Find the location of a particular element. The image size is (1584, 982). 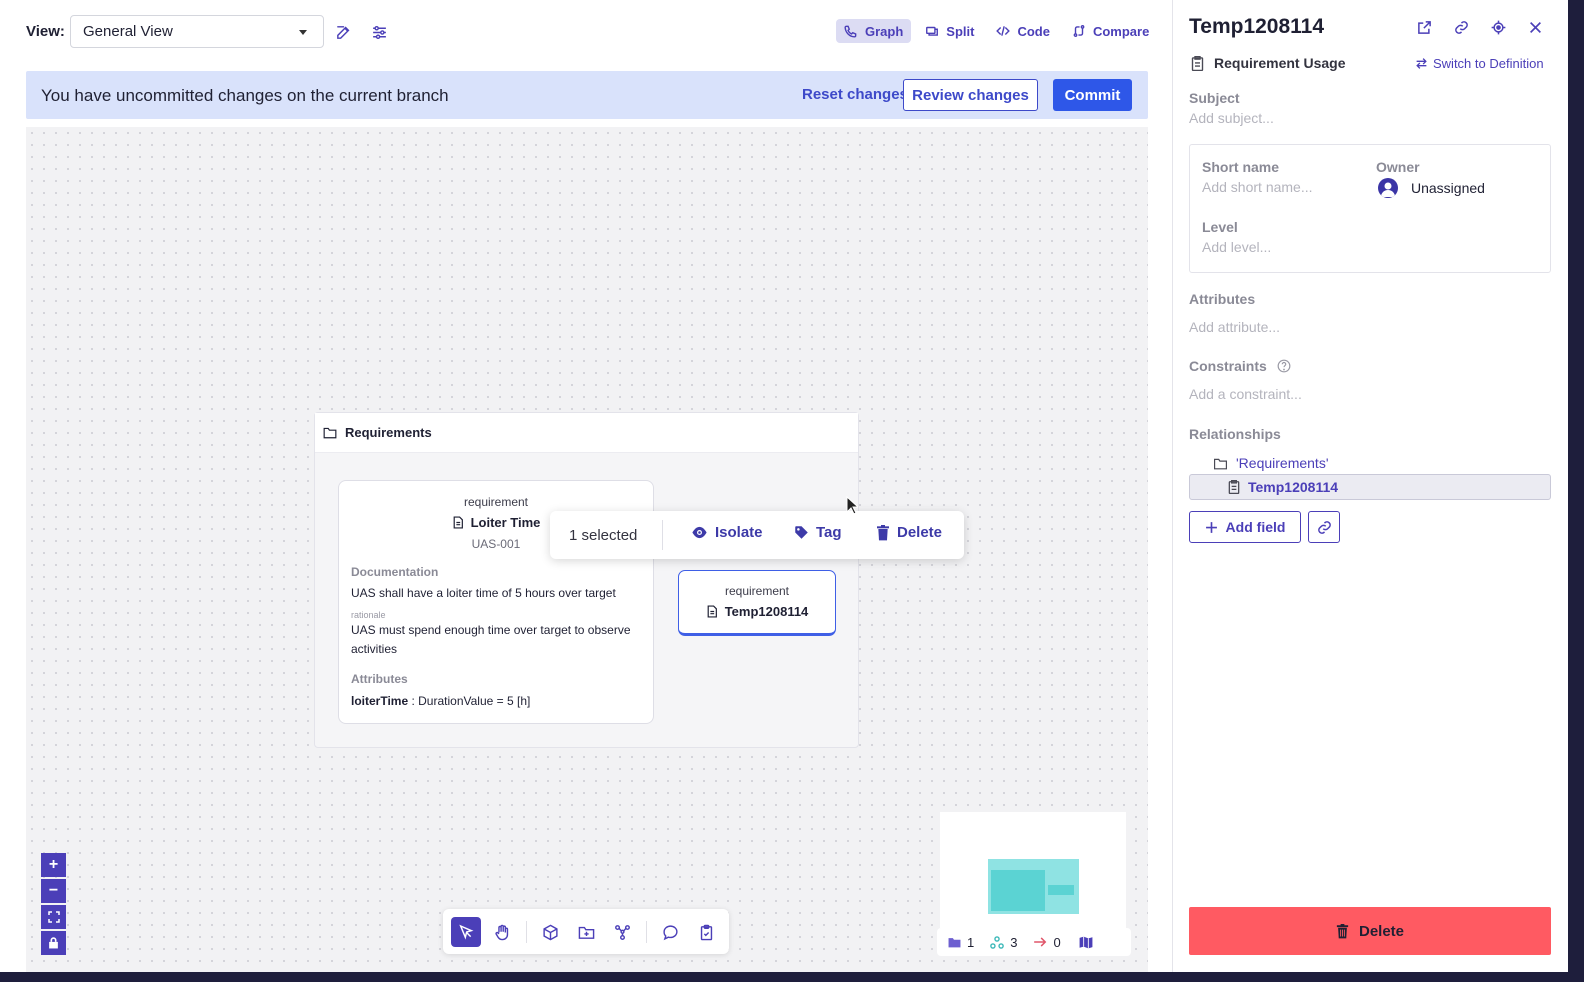

delete-selection-button: Delete is located at coordinates (909, 532).